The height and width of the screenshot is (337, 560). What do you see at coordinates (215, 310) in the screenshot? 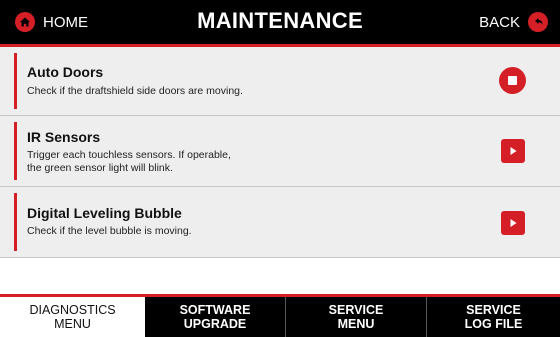
I see `tab-label-line1: SOFTWARE` at bounding box center [215, 310].